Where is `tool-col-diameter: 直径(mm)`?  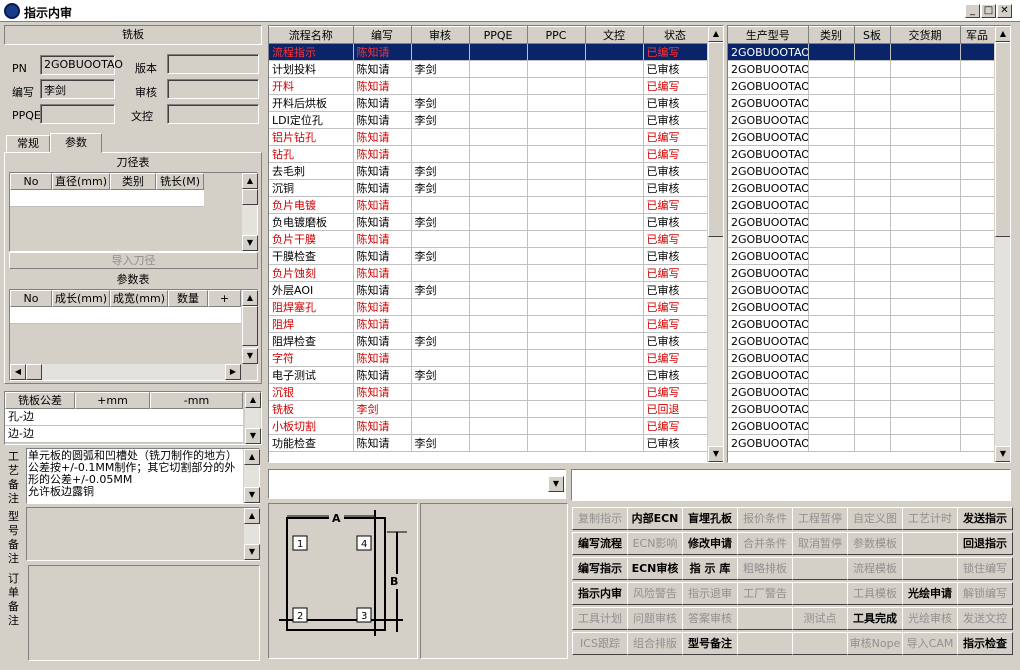 tool-col-diameter: 直径(mm) is located at coordinates (81, 181).